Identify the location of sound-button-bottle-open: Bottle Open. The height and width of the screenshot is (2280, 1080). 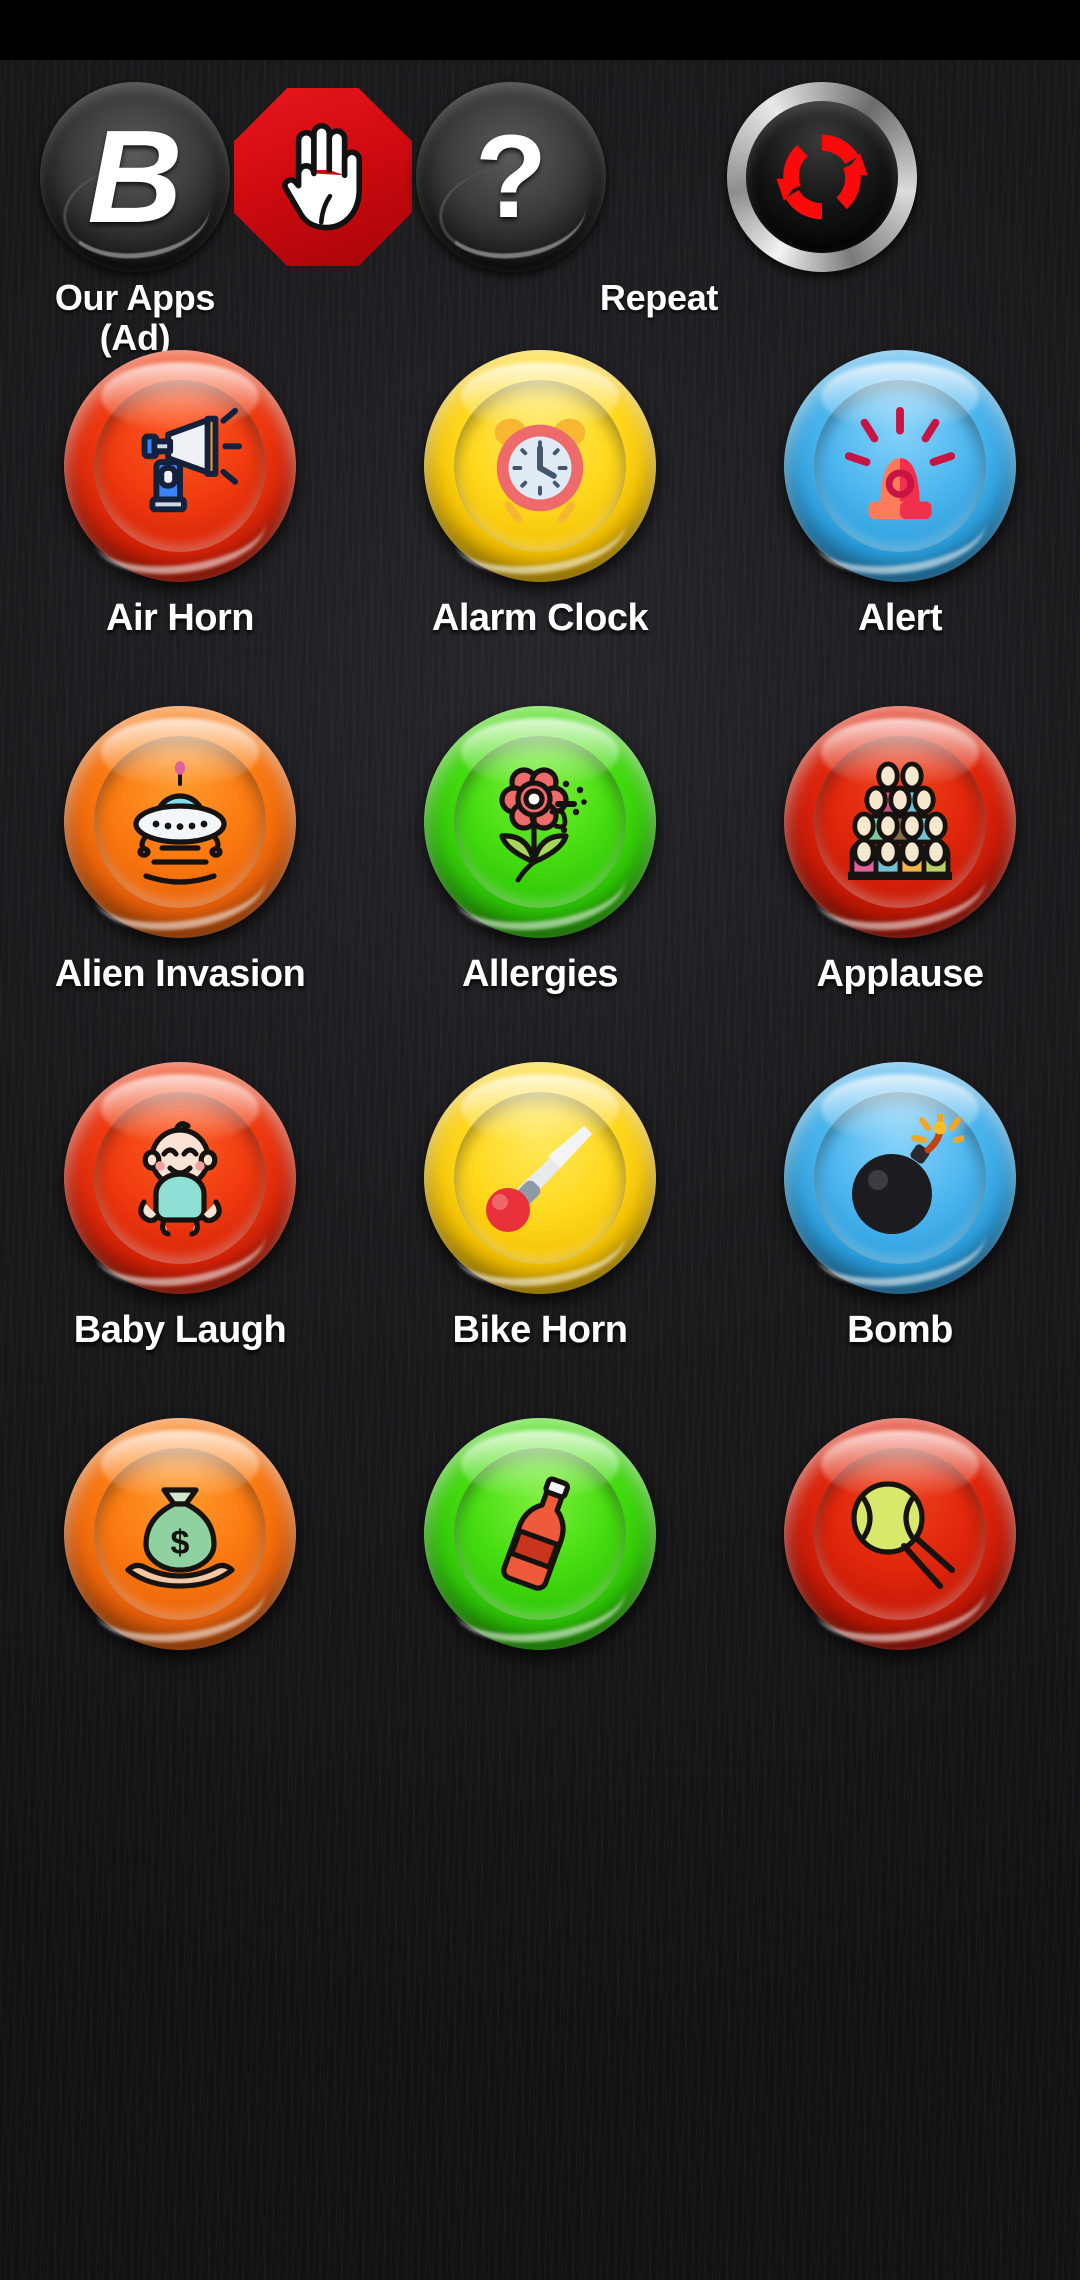
(540, 1596).